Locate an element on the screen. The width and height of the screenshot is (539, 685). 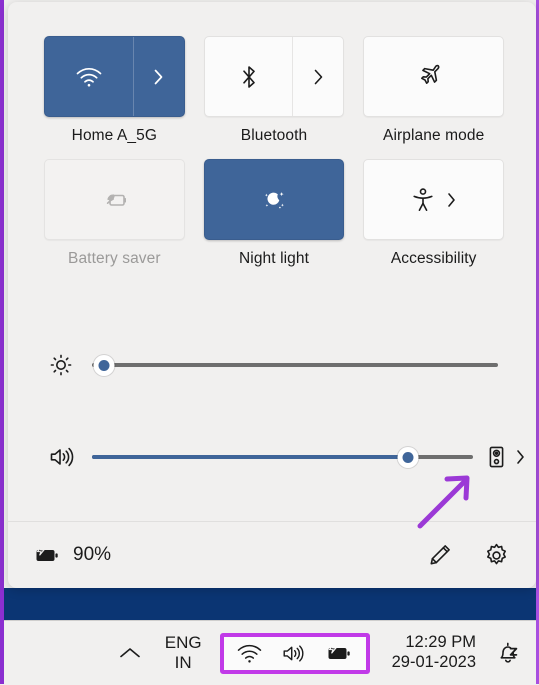
moon-icon is located at coordinates (274, 200).